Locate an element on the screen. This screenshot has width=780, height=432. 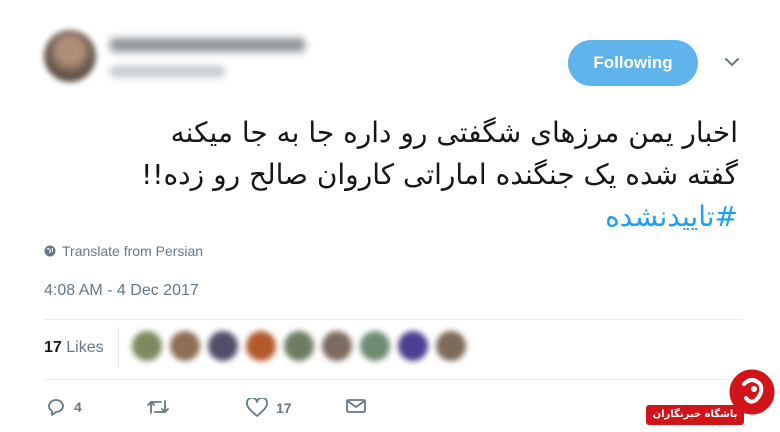
direct-message-button is located at coordinates (356, 406).